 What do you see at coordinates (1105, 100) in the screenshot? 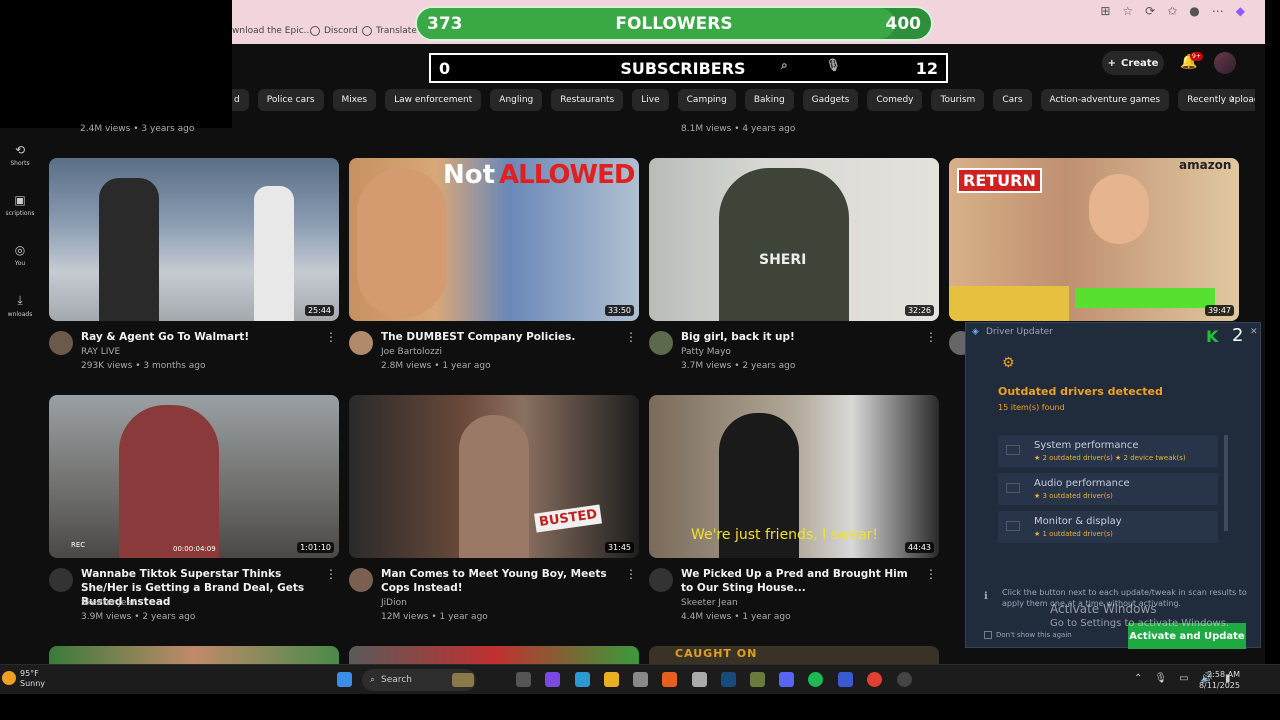
I see `category-chip: Action-adventure games` at bounding box center [1105, 100].